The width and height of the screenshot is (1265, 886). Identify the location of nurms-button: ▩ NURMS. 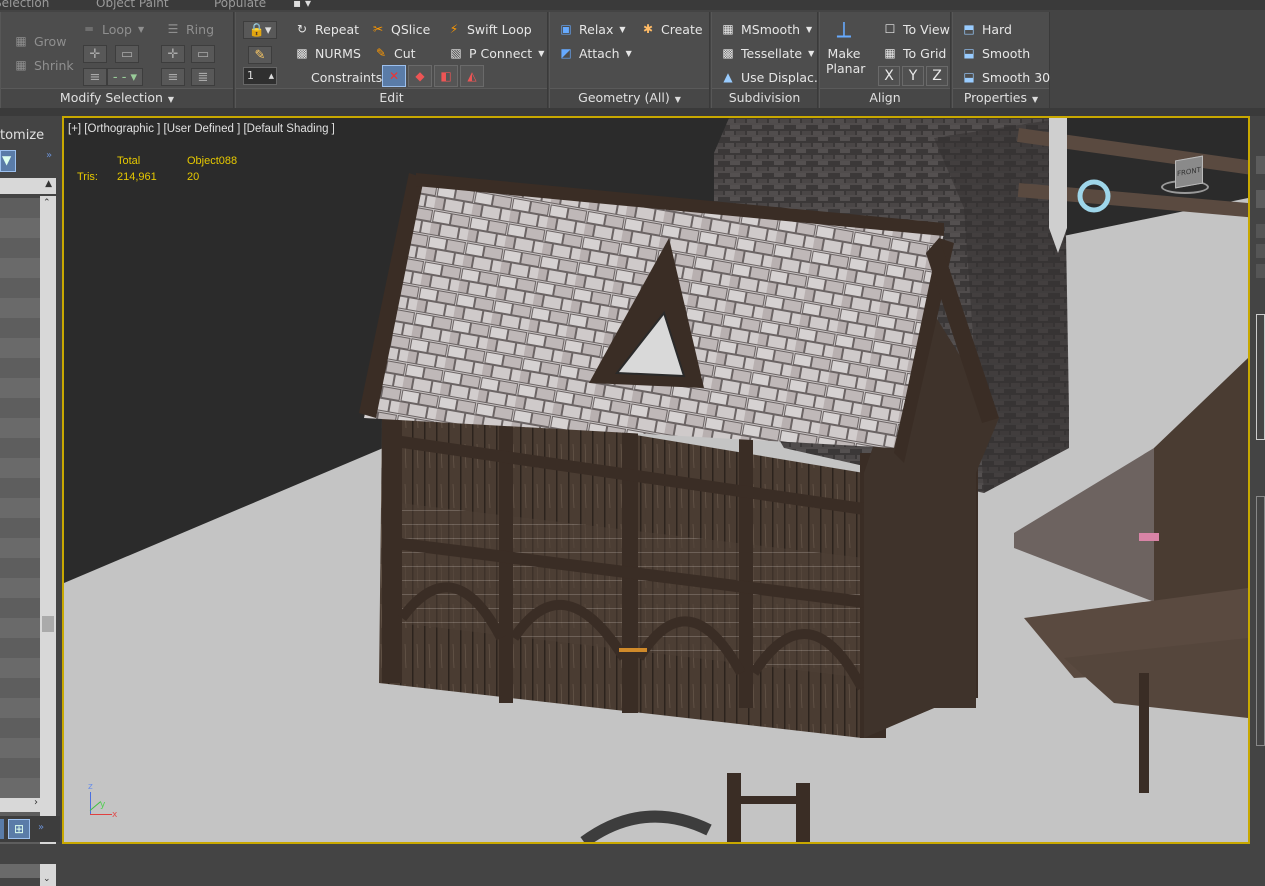
(327, 53).